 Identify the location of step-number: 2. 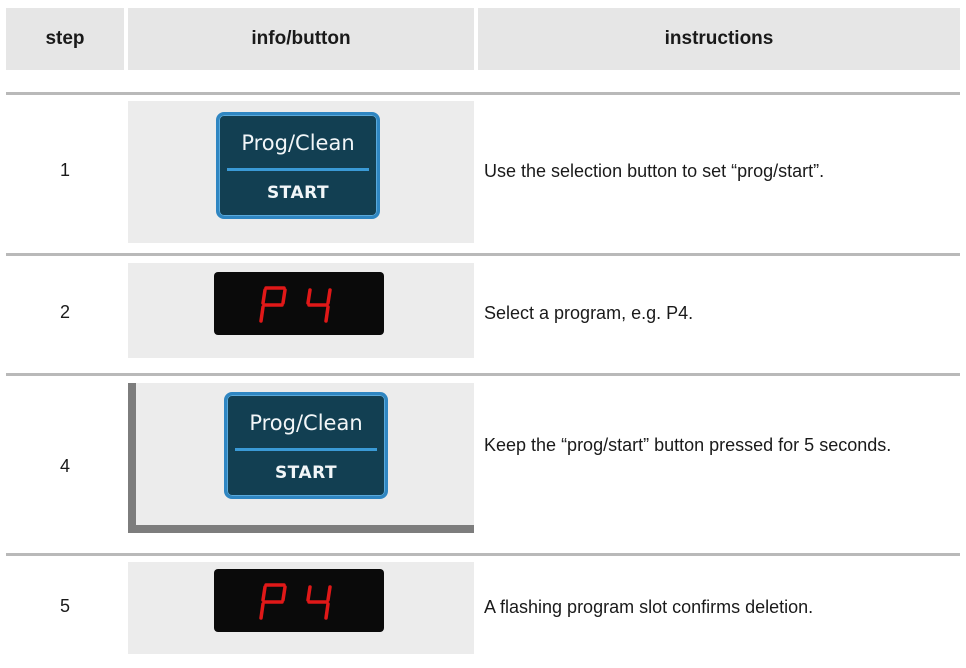
(64, 312).